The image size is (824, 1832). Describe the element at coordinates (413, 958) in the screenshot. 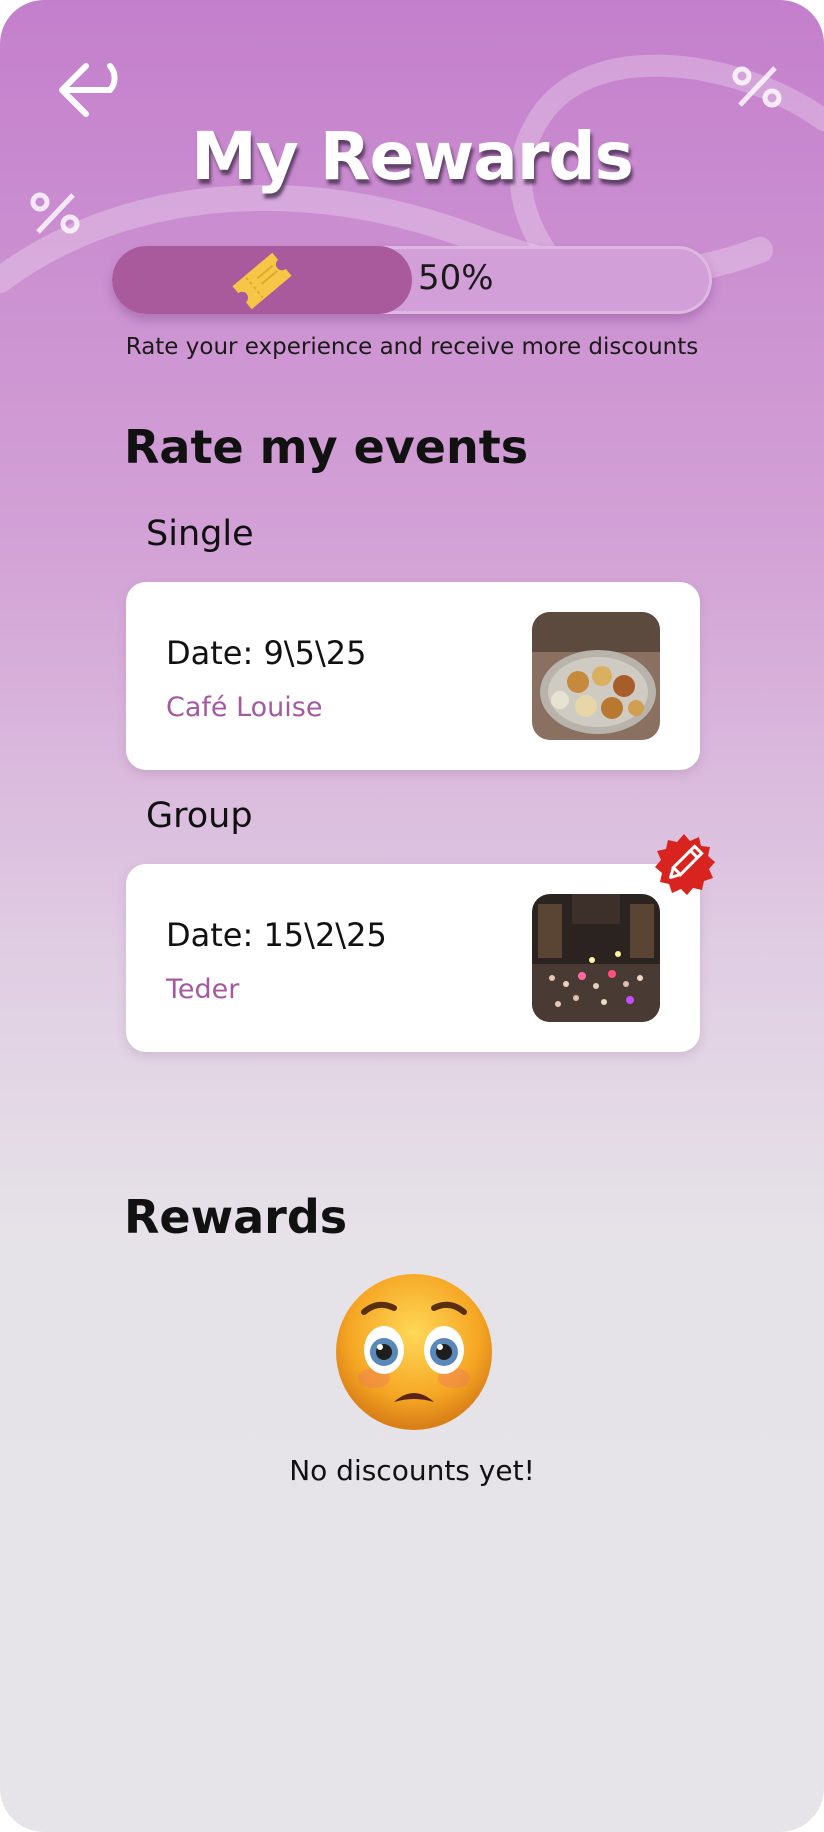

I see `event-card-group: Date: 15\2\25 Teder` at that location.